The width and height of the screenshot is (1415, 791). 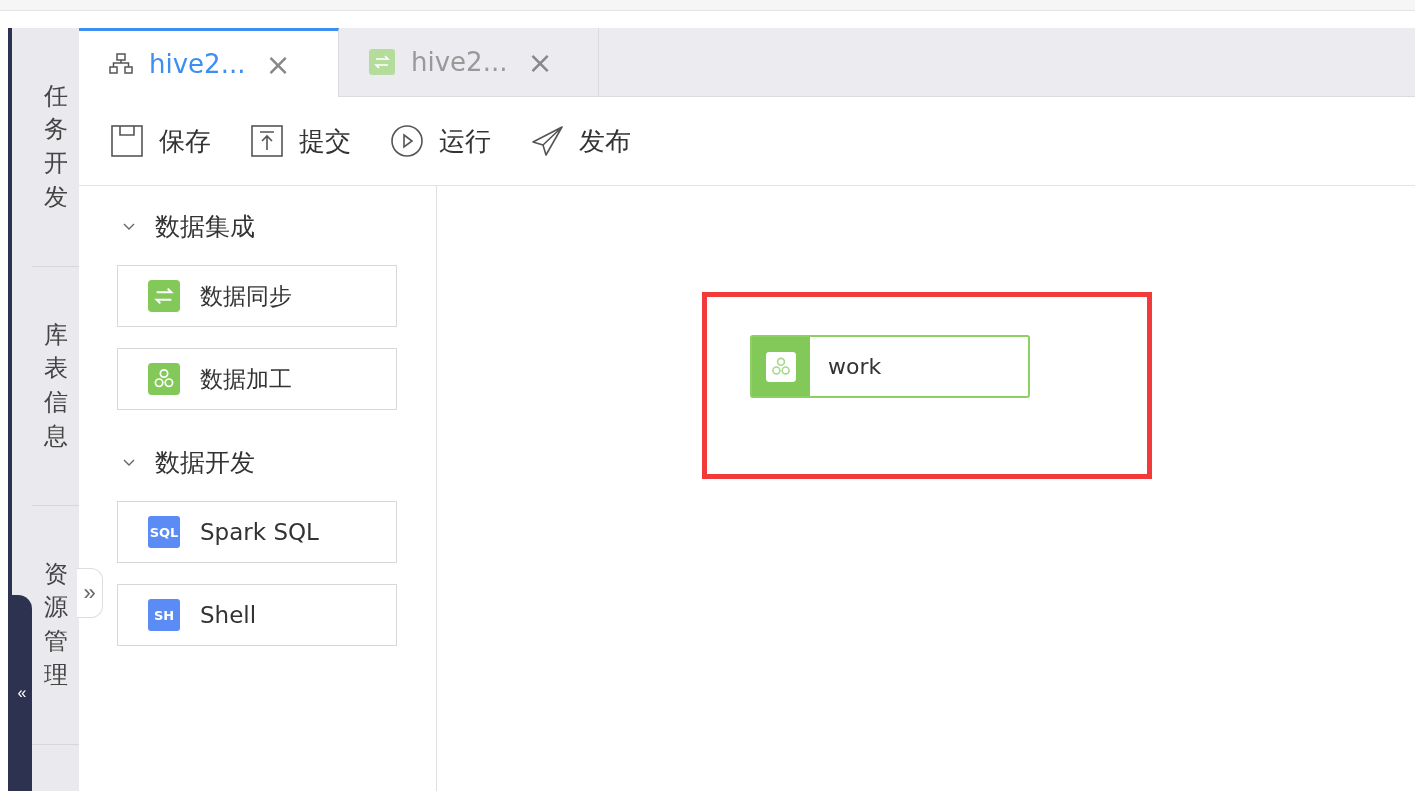 I want to click on side-nav-tab: 库表信息, so click(x=55, y=386).